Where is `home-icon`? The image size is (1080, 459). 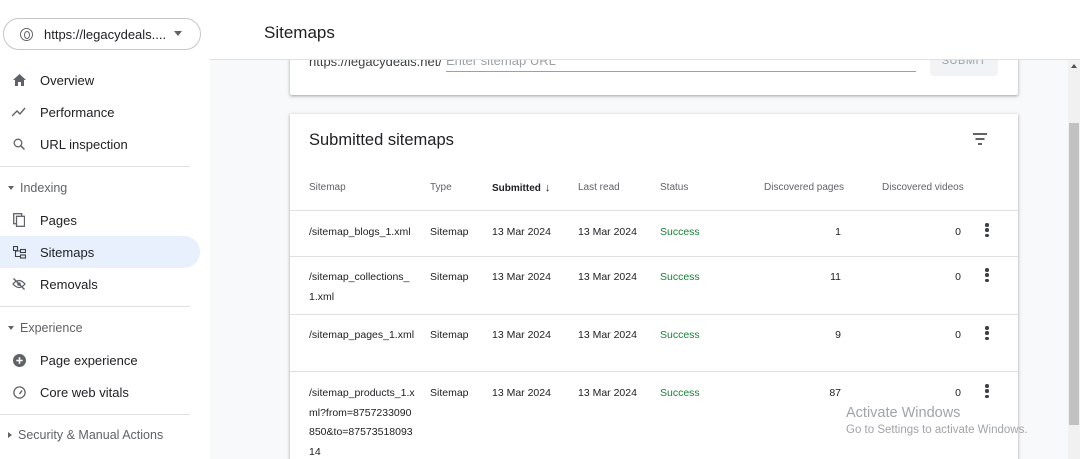 home-icon is located at coordinates (19, 80).